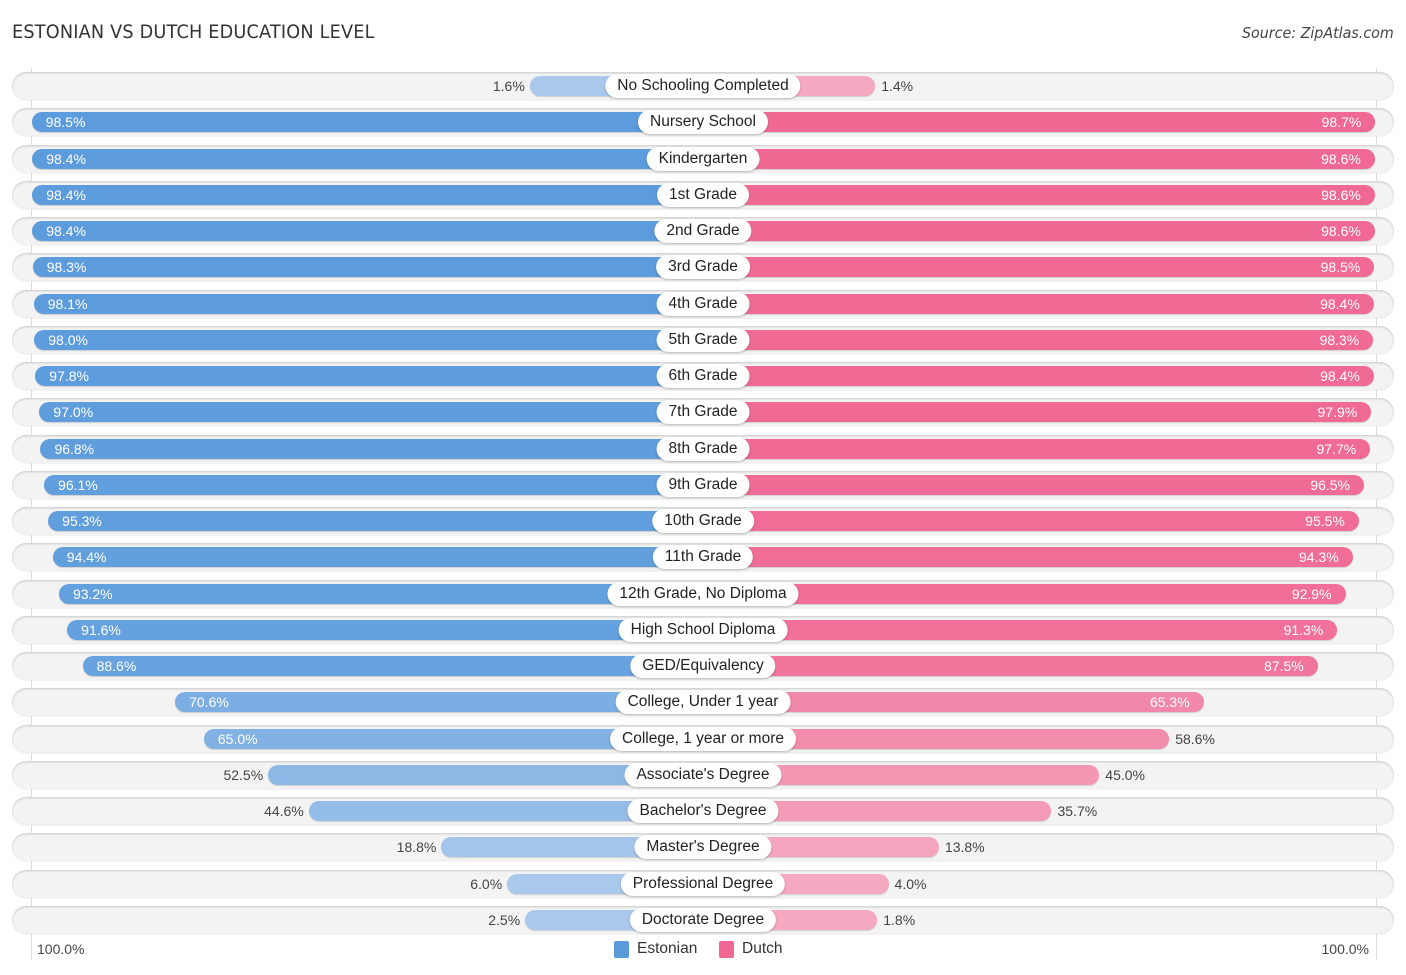 The height and width of the screenshot is (975, 1406). I want to click on value-label-estonian: 98.3%, so click(66, 267).